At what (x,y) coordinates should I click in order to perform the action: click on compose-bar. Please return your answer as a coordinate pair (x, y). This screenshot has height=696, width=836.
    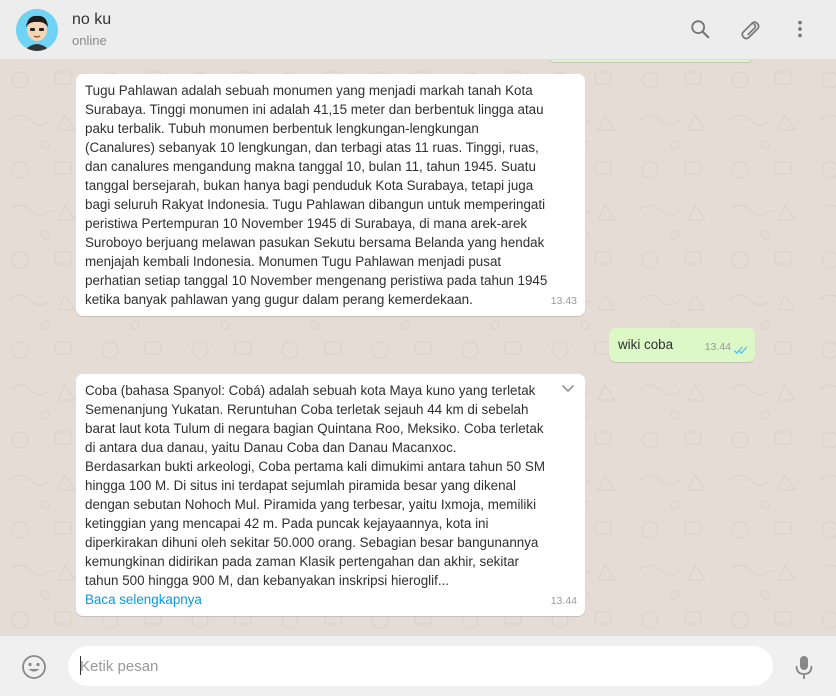
    Looking at the image, I should click on (418, 666).